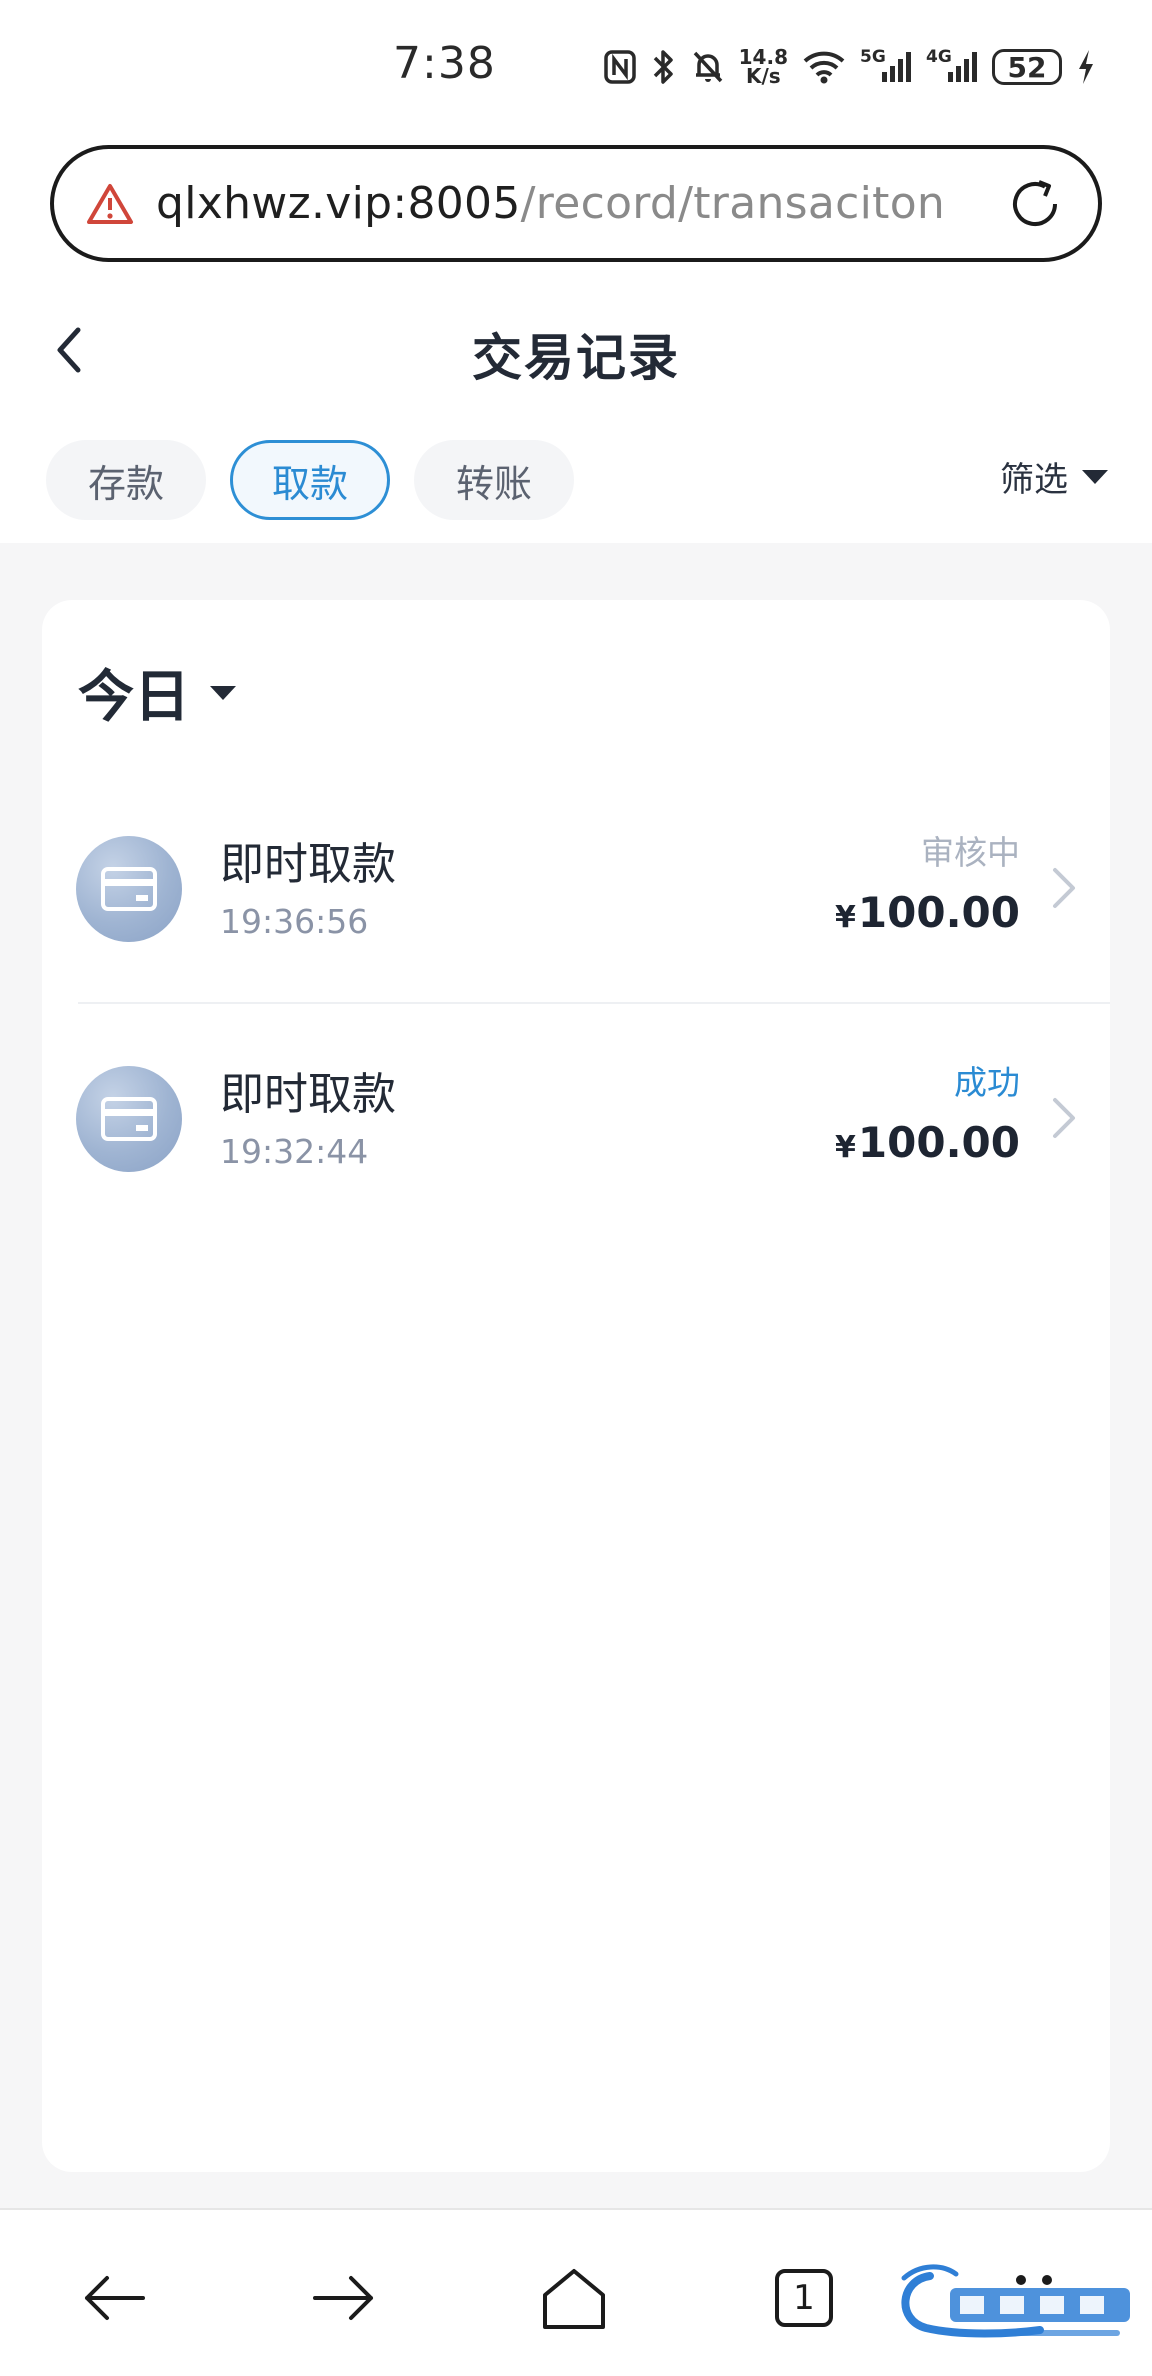 The image size is (1152, 2376). Describe the element at coordinates (576, 1115) in the screenshot. I see `record-item: 即时取款 19:32:44 成功 ¥100.00` at that location.